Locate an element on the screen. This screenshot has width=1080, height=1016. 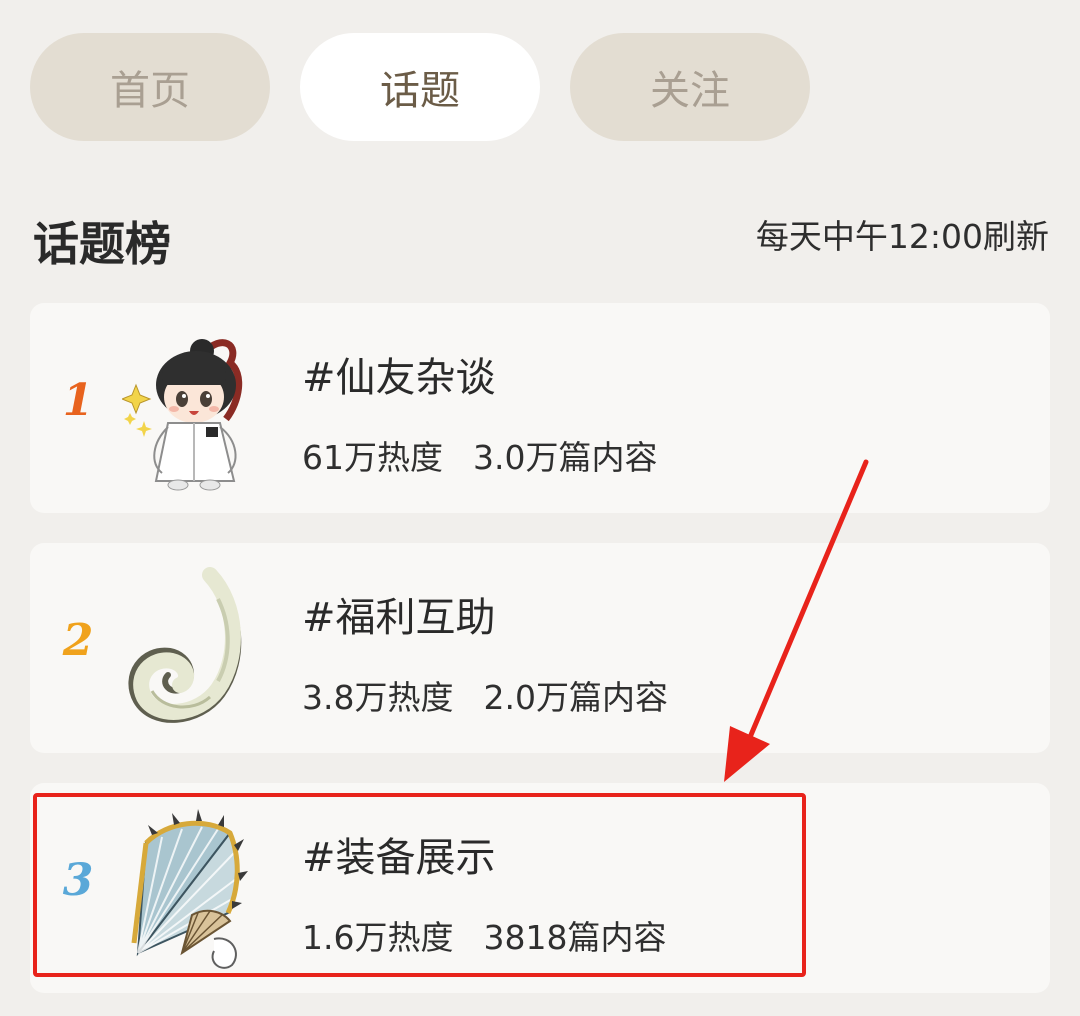
post-count: 3818篇内容 is located at coordinates (575, 937).